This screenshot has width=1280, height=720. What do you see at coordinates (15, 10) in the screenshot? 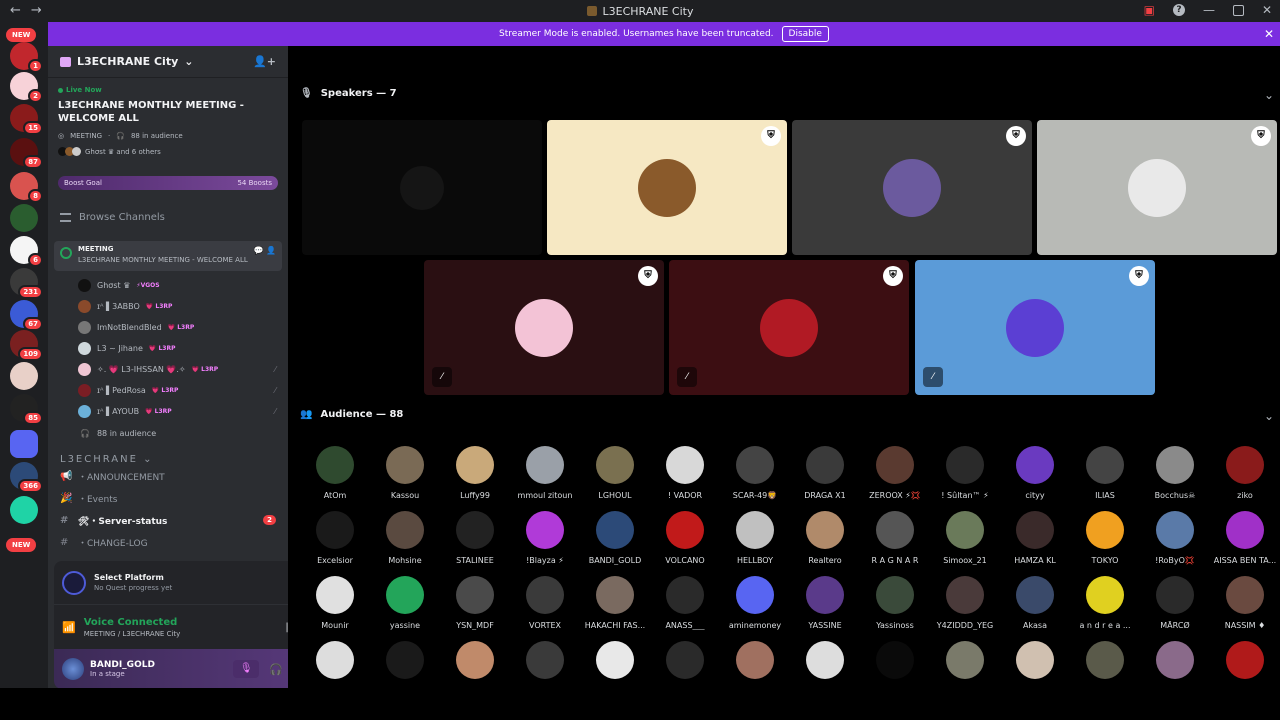
I see `back-arrow-icon: ←` at bounding box center [15, 10].